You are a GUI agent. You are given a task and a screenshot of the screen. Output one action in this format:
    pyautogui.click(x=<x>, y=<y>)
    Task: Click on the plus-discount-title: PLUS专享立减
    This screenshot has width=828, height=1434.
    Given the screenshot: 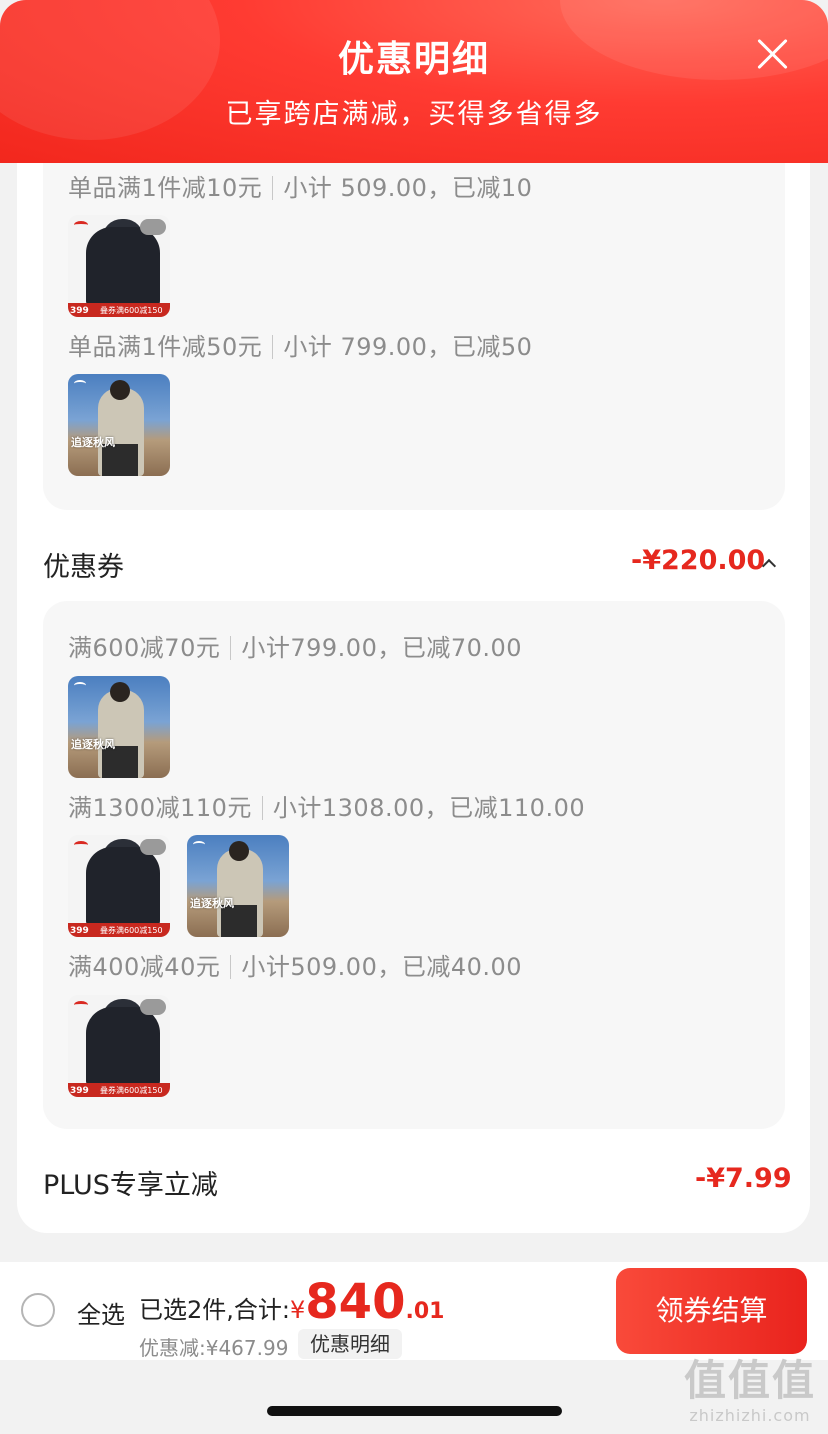 What is the action you would take?
    pyautogui.click(x=130, y=1185)
    